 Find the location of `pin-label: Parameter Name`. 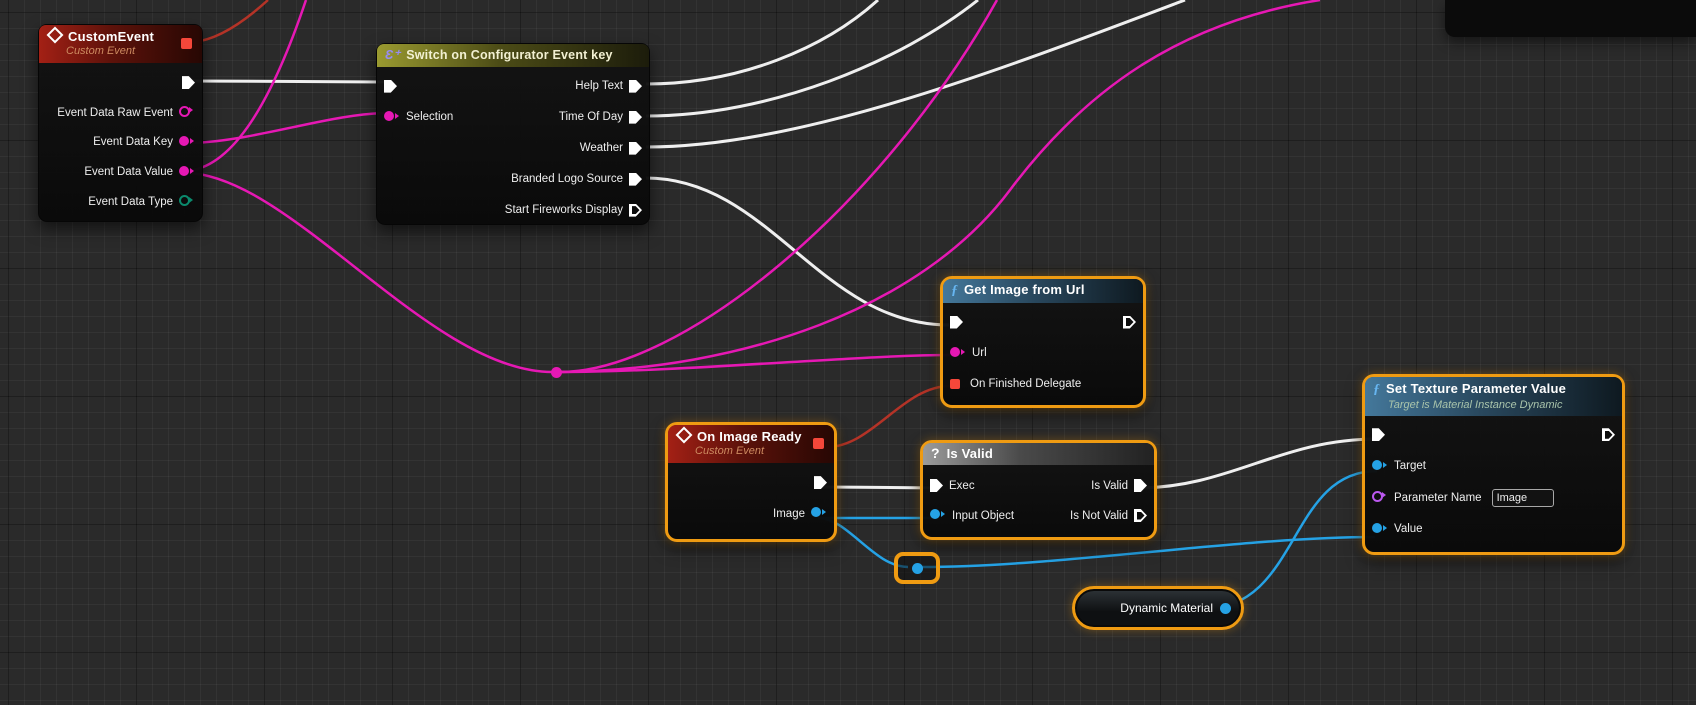

pin-label: Parameter Name is located at coordinates (1438, 497).